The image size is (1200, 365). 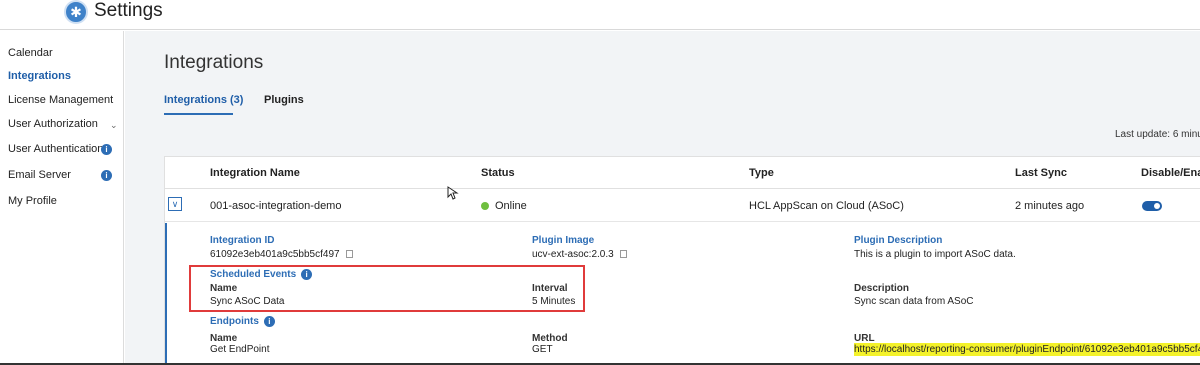 I want to click on page-title: Integrations, so click(x=214, y=62).